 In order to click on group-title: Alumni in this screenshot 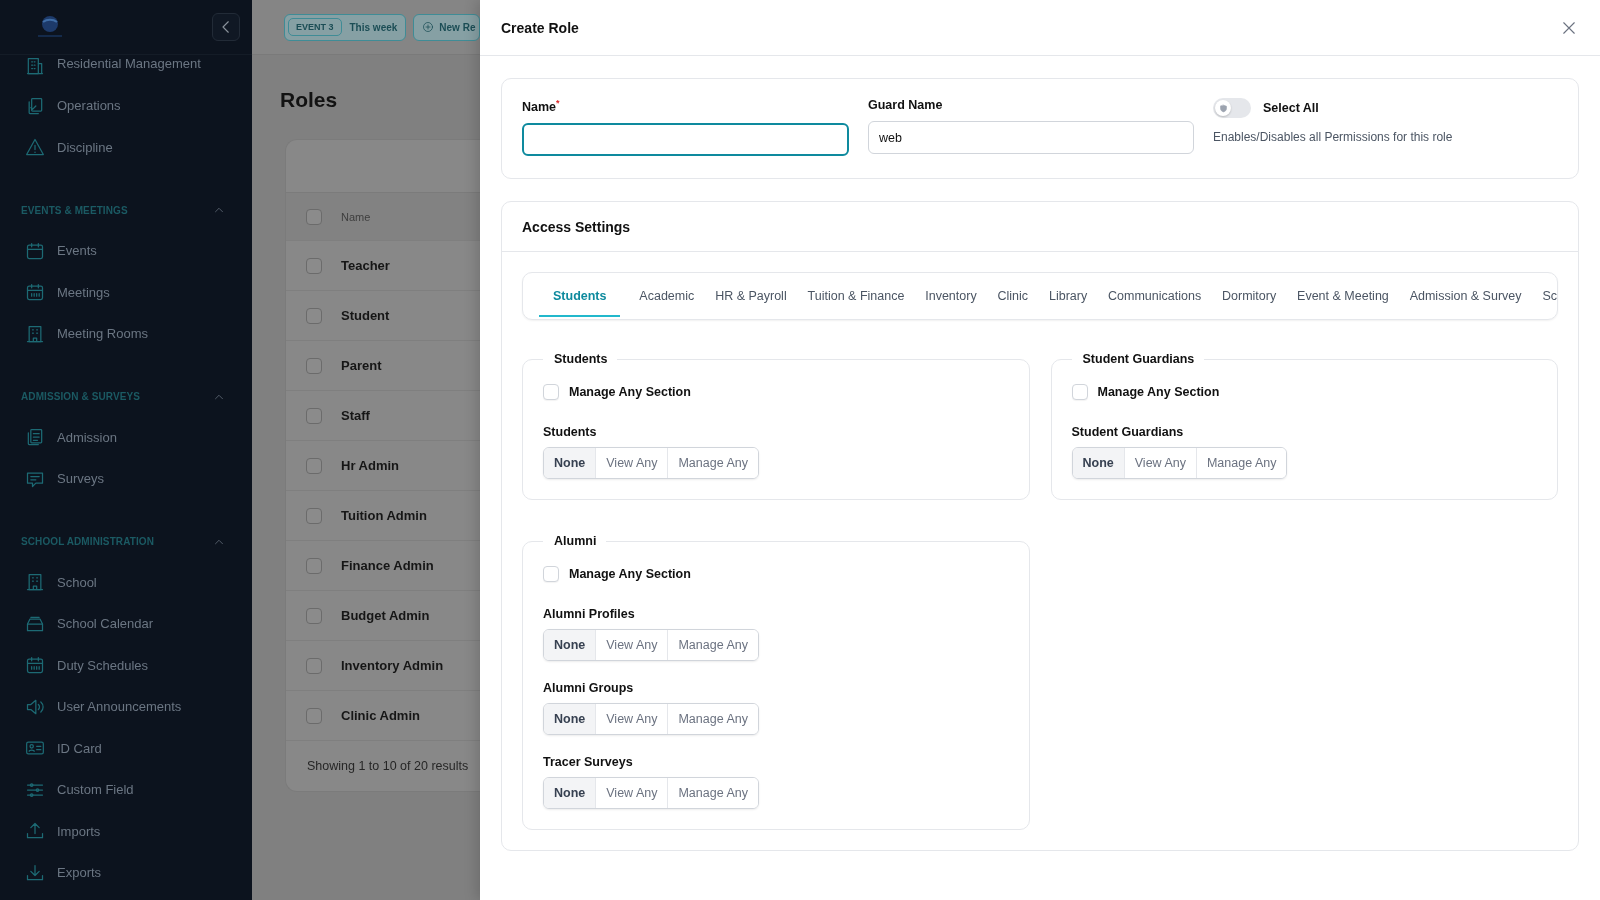, I will do `click(575, 541)`.